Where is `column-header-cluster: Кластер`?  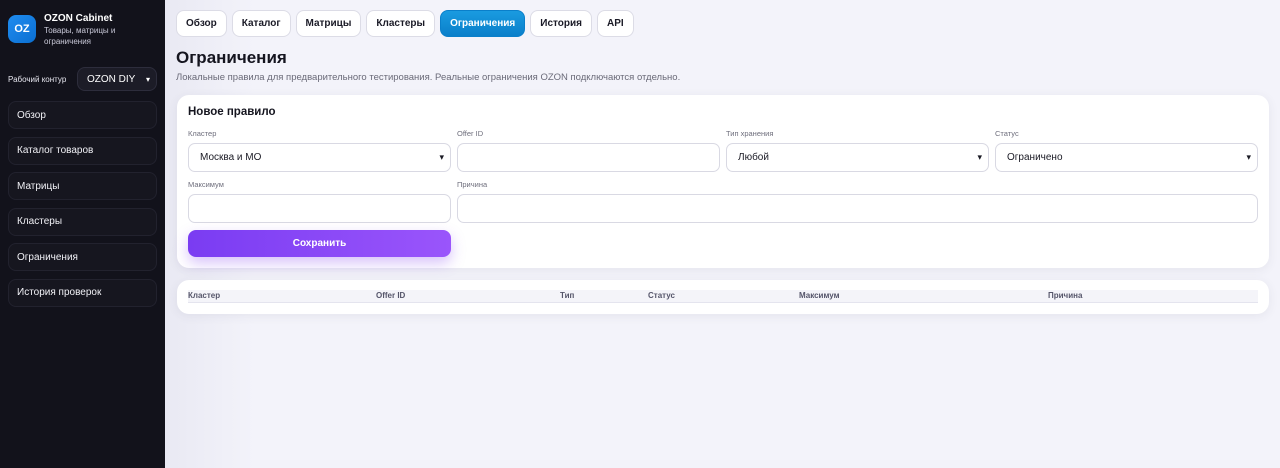
column-header-cluster: Кластер is located at coordinates (204, 295).